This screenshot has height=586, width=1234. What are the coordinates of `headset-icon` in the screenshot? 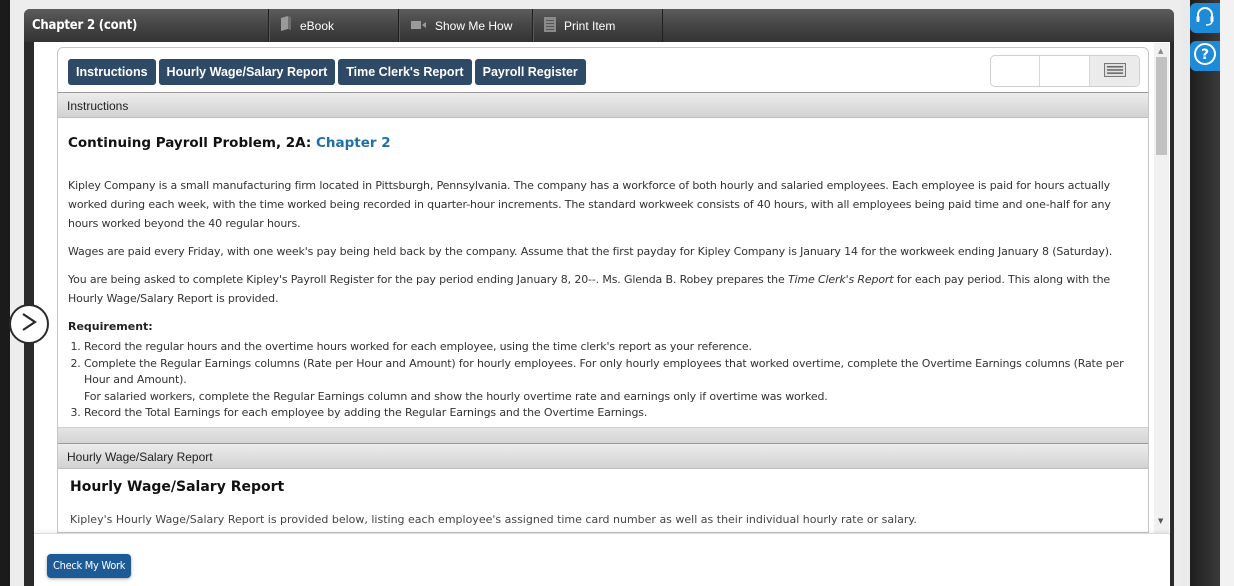 It's located at (1205, 18).